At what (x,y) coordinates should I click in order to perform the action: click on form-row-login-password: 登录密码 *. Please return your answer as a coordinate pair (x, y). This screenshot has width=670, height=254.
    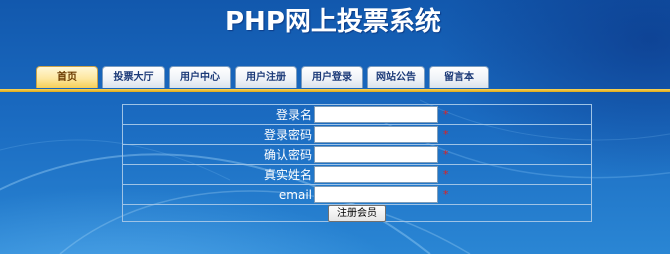
    Looking at the image, I should click on (357, 135).